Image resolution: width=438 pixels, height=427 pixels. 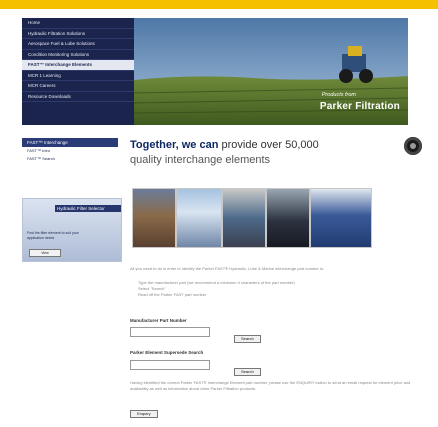 What do you see at coordinates (172, 294) in the screenshot?
I see `step-3: Read off the Parker FAST part number` at bounding box center [172, 294].